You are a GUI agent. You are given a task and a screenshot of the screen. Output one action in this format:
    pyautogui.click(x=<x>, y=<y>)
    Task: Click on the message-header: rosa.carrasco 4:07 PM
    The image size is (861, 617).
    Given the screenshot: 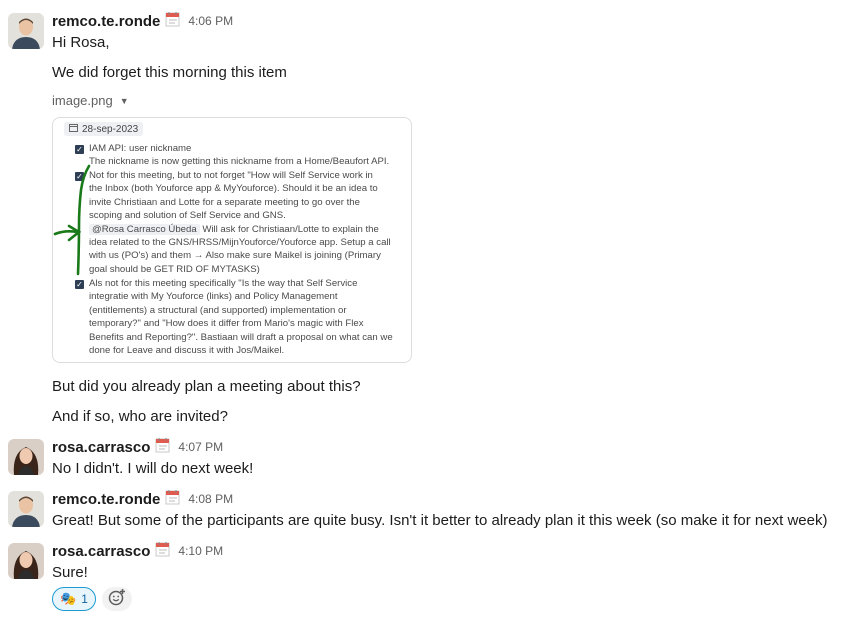 What is the action you would take?
    pyautogui.click(x=137, y=447)
    